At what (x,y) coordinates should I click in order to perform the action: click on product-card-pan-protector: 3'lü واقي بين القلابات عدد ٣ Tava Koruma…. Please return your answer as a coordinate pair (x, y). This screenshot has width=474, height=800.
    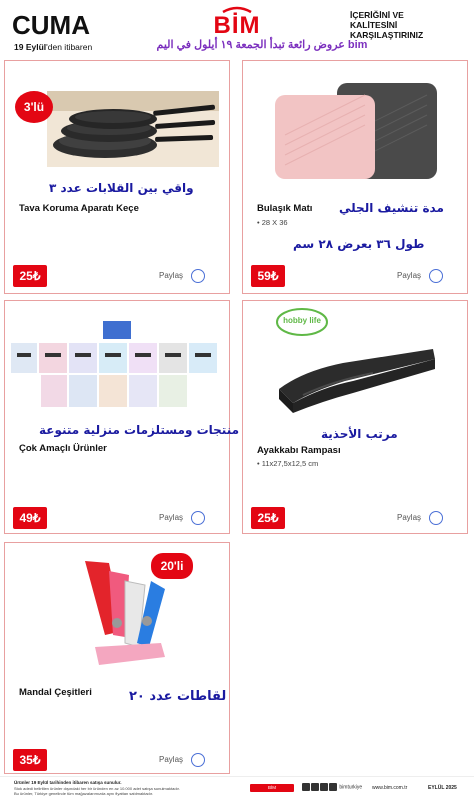
    Looking at the image, I should click on (117, 177).